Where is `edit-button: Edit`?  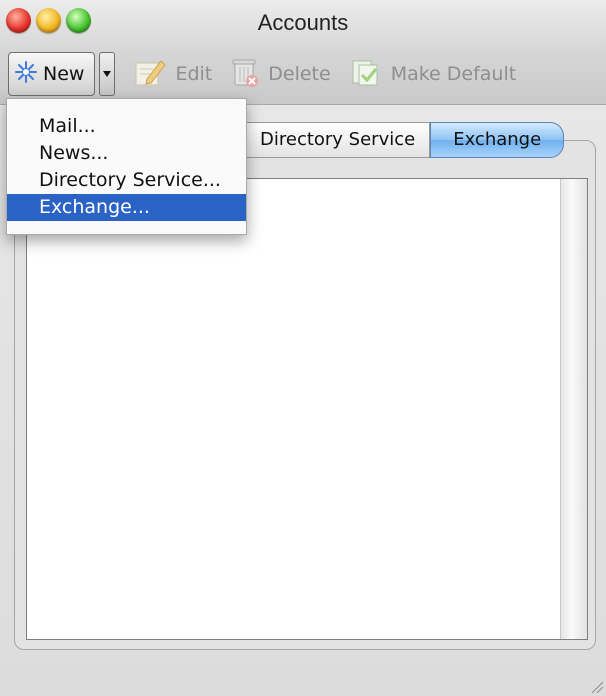
edit-button: Edit is located at coordinates (172, 74).